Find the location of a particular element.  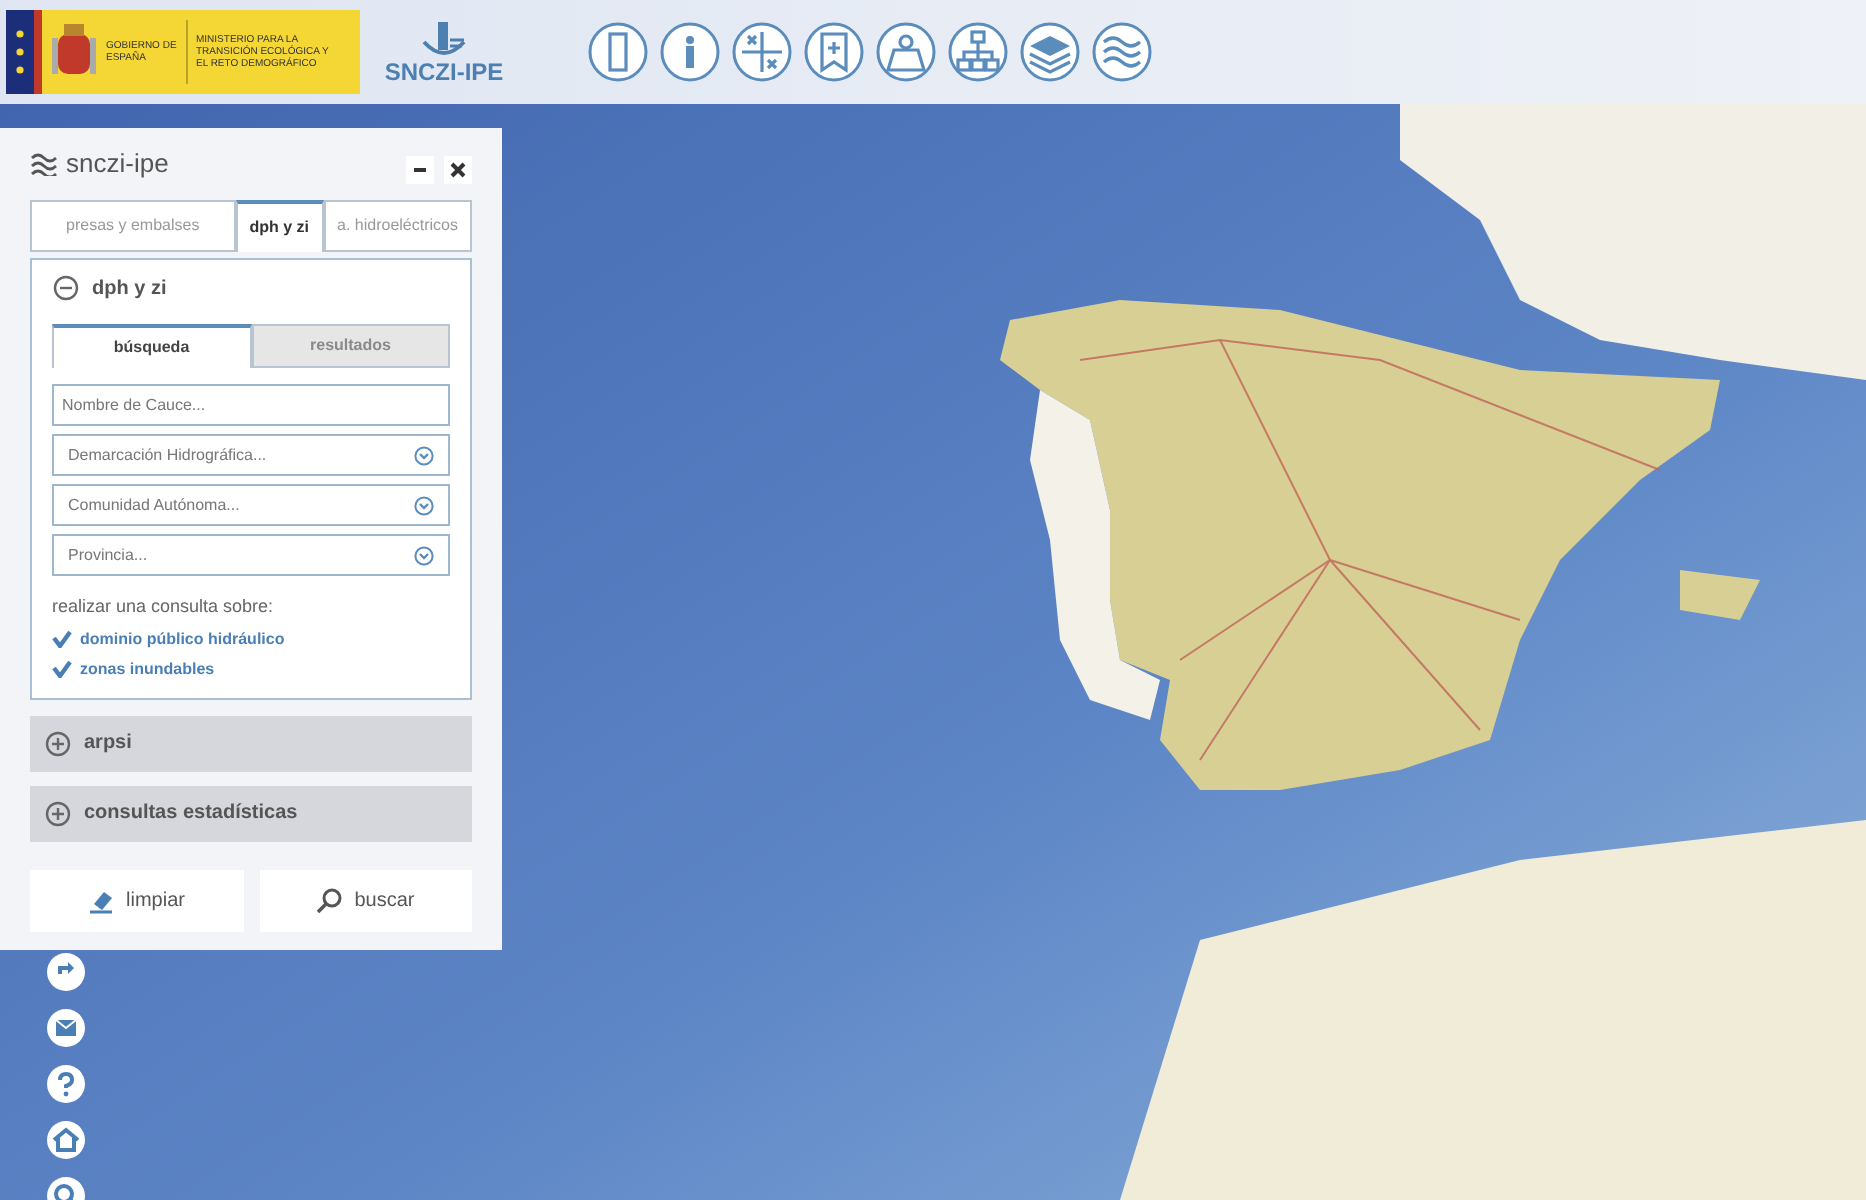

search-icon is located at coordinates (330, 900).